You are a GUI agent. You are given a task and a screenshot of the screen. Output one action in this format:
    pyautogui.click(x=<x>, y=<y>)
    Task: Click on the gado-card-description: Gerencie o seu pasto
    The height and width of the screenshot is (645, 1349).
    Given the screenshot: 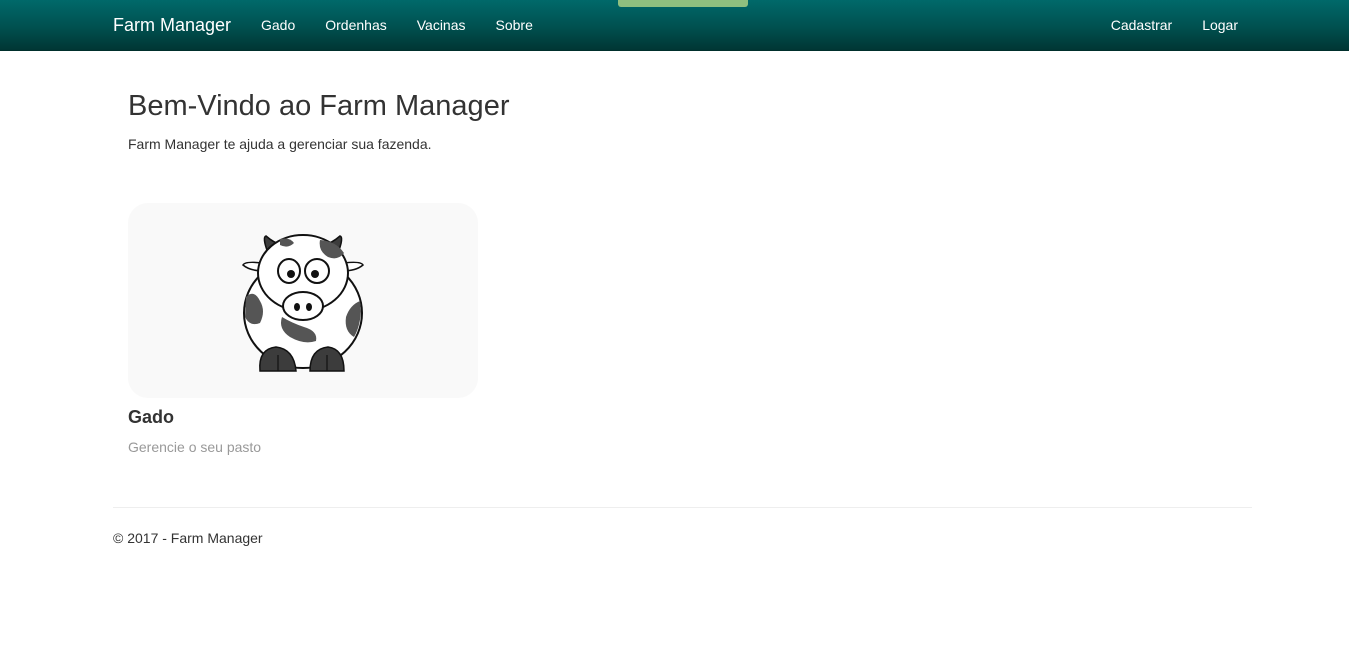 What is the action you would take?
    pyautogui.click(x=195, y=447)
    